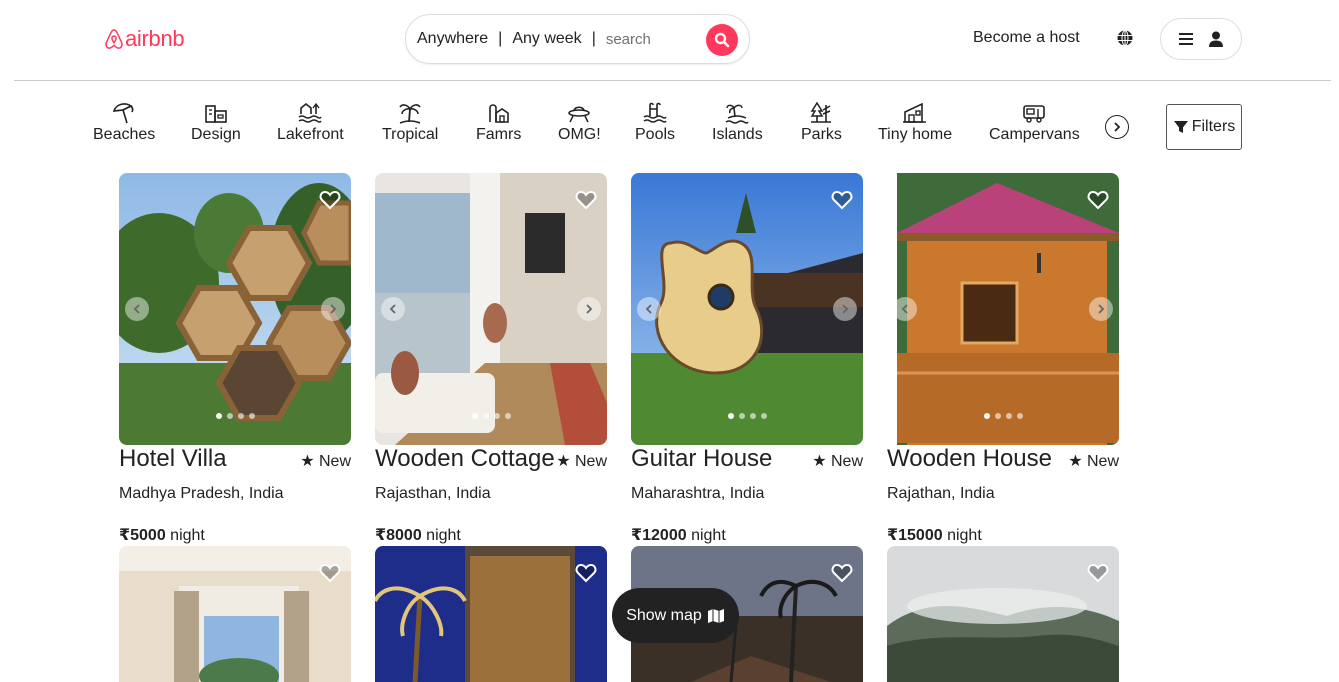 This screenshot has width=1339, height=682. What do you see at coordinates (1201, 39) in the screenshot?
I see `user-menu-button` at bounding box center [1201, 39].